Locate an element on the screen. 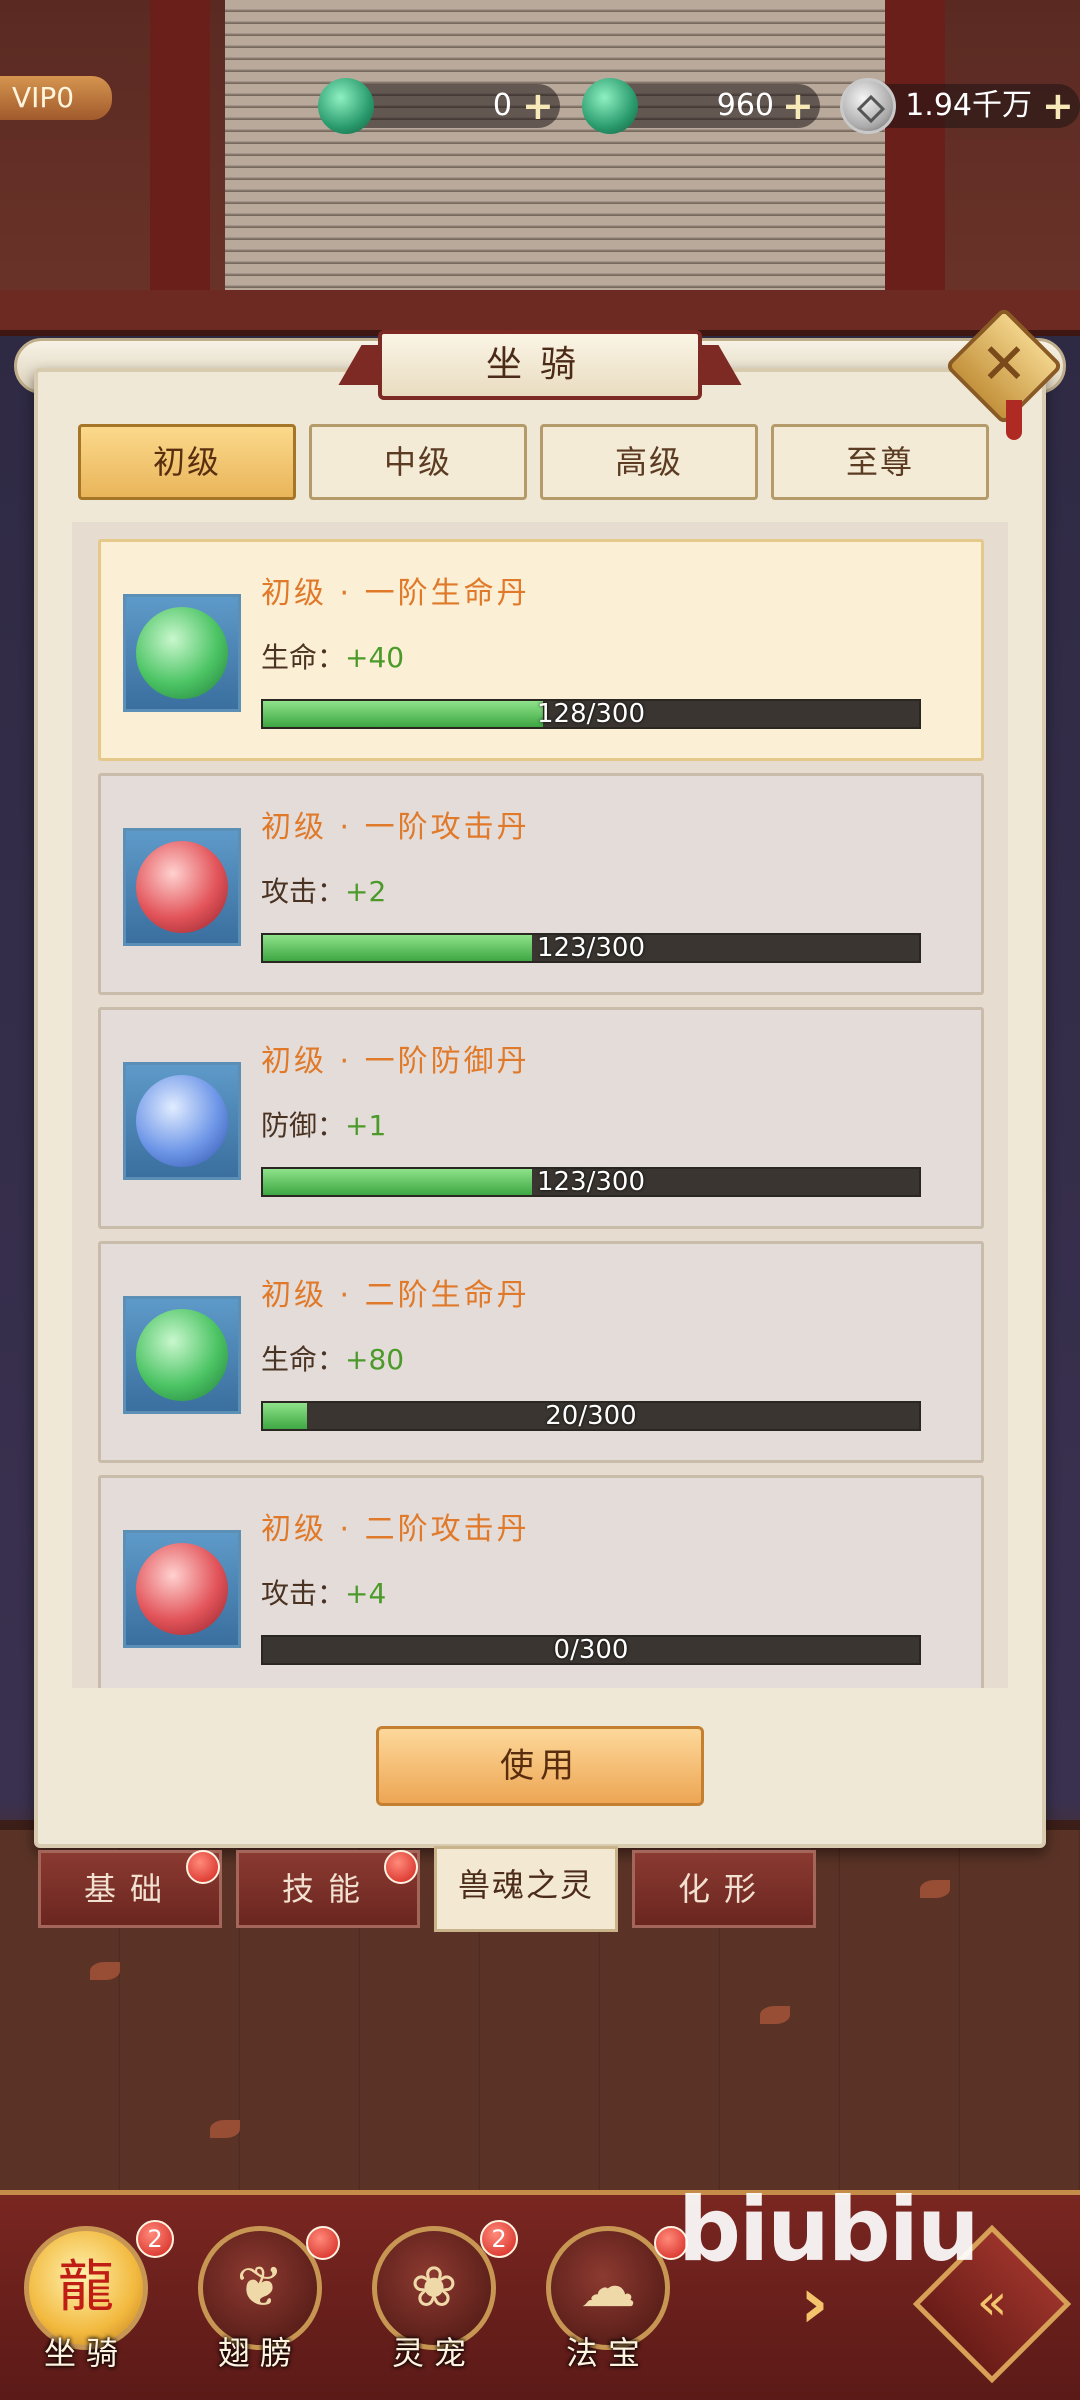  vip-badge: VIP0 is located at coordinates (56, 98).